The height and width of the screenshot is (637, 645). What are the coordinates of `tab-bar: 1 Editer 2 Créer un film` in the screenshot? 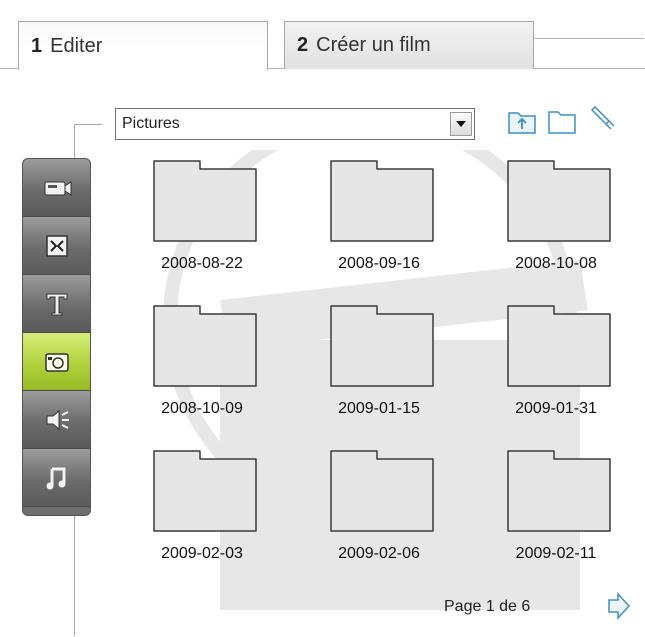 It's located at (322, 35).